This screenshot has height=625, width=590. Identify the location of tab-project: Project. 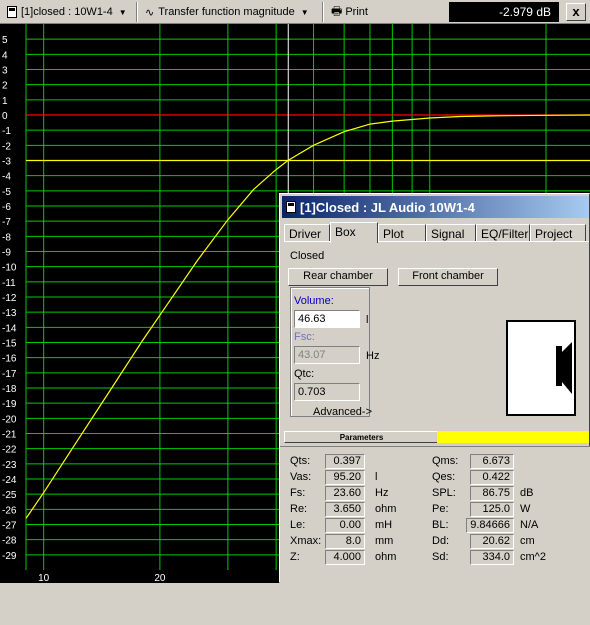
(558, 233).